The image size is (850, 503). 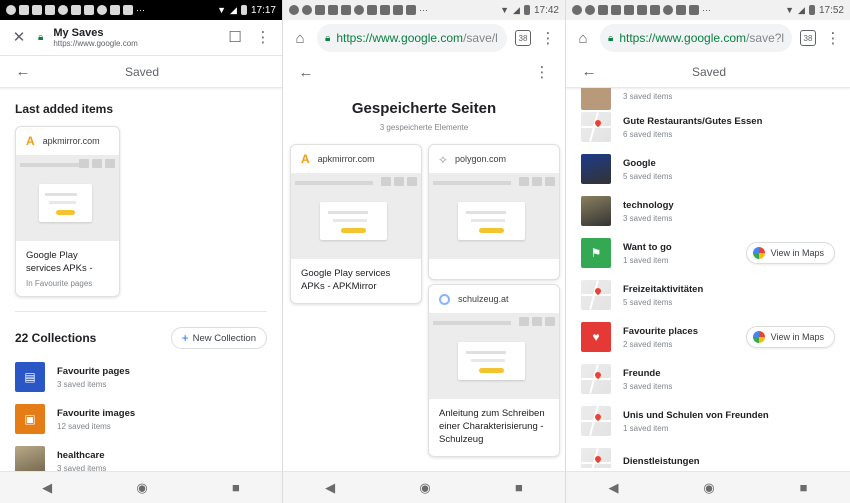 What do you see at coordinates (235, 37) in the screenshot?
I see `bookmark-icon: ☐` at bounding box center [235, 37].